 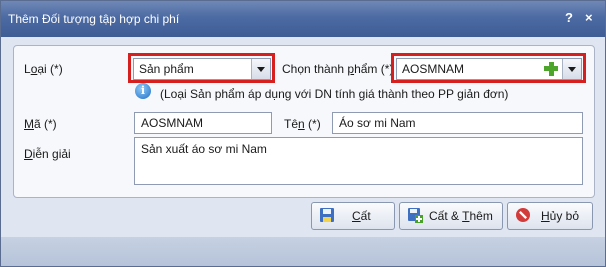 What do you see at coordinates (415, 215) in the screenshot?
I see `floppy-add-icon` at bounding box center [415, 215].